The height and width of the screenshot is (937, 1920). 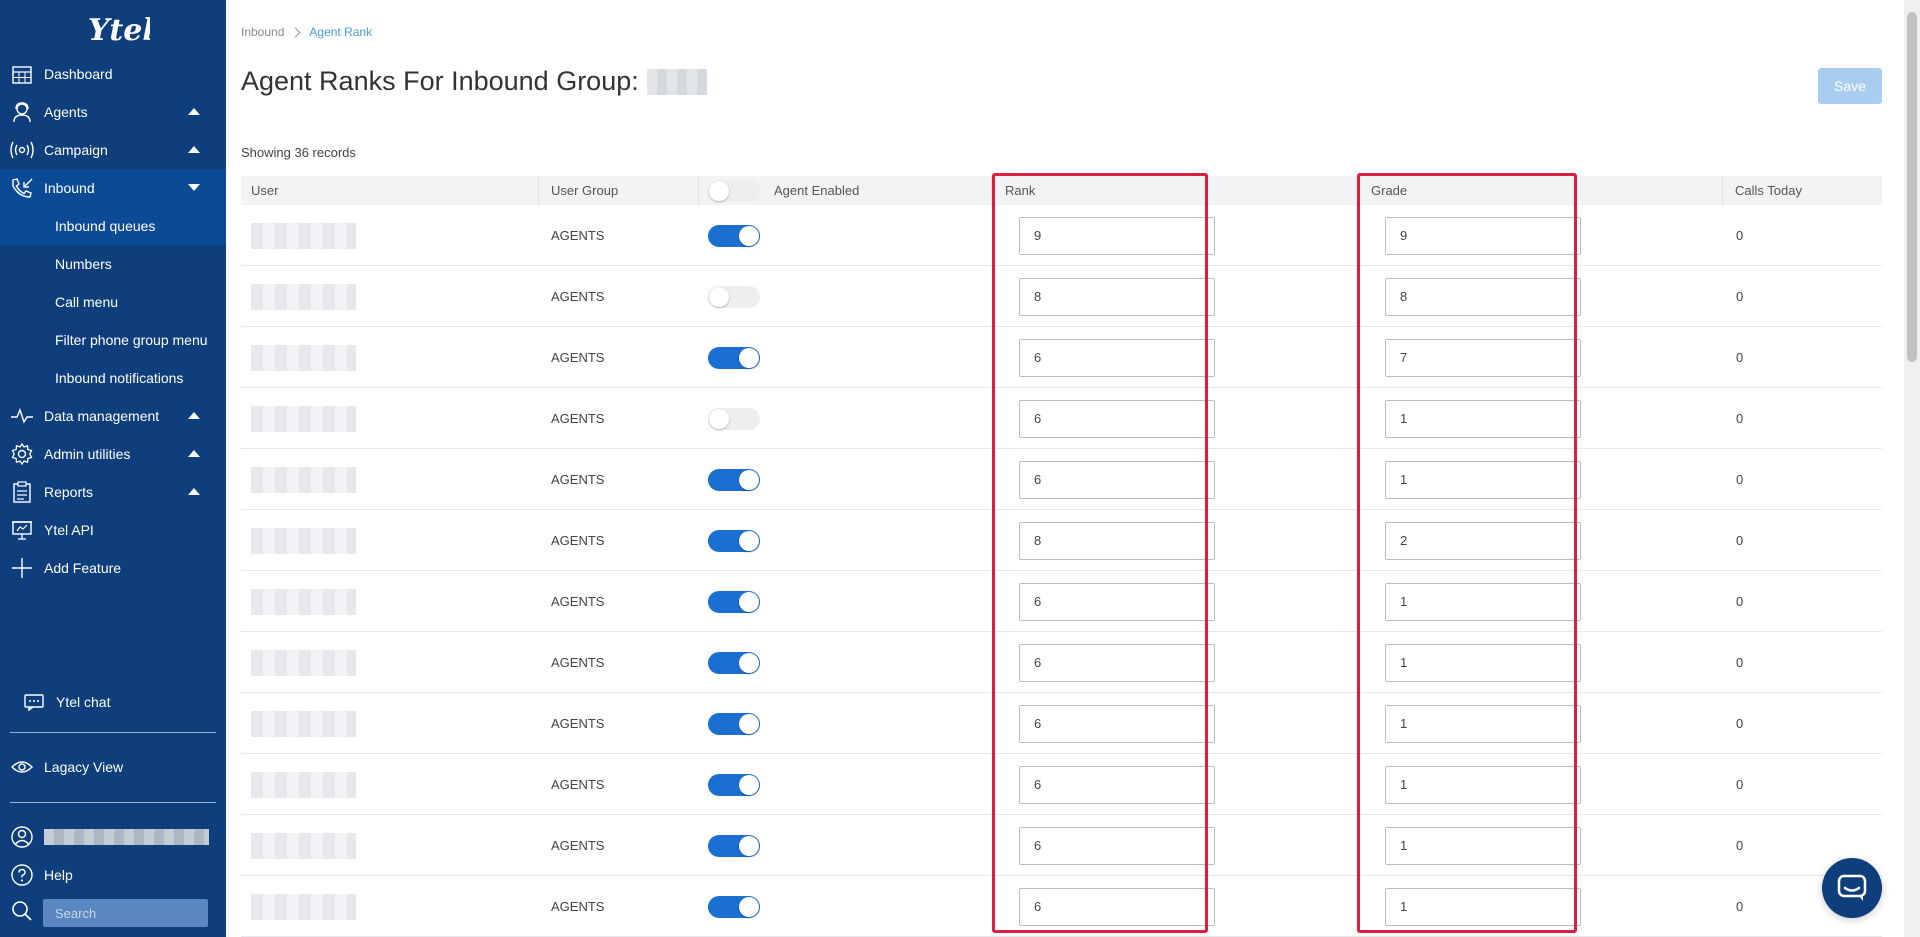 I want to click on agent-enabled-cell, so click(x=734, y=906).